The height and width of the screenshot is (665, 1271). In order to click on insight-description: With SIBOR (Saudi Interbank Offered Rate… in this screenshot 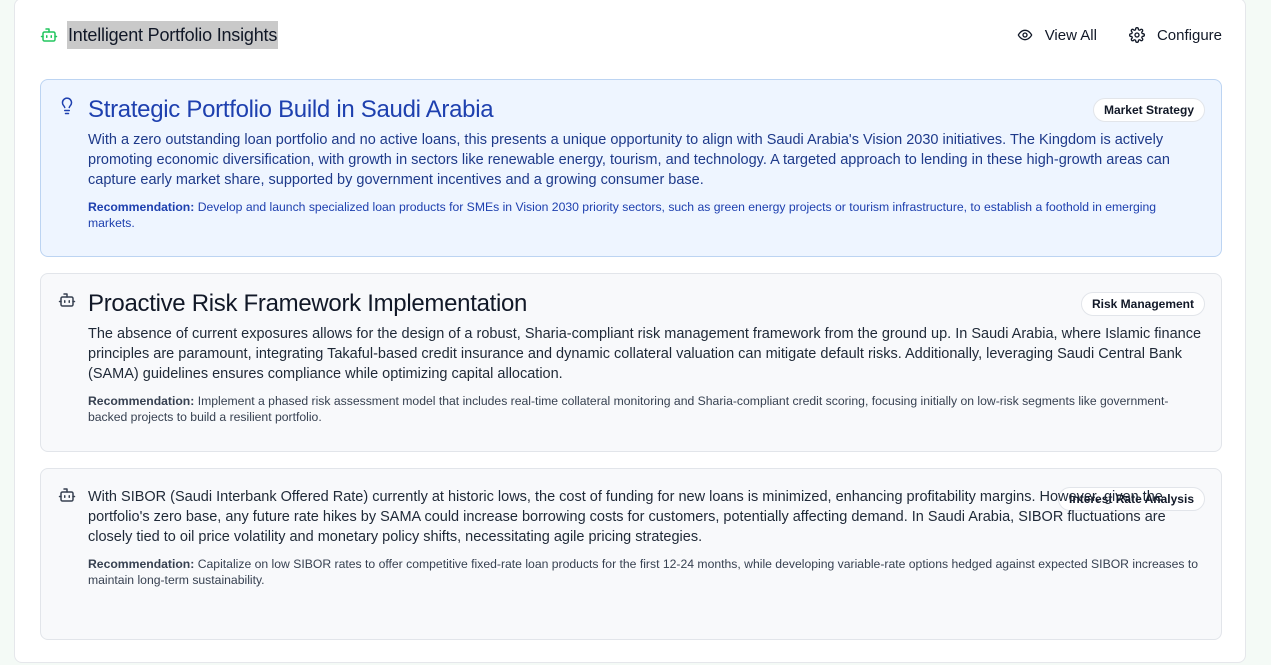, I will do `click(627, 517)`.